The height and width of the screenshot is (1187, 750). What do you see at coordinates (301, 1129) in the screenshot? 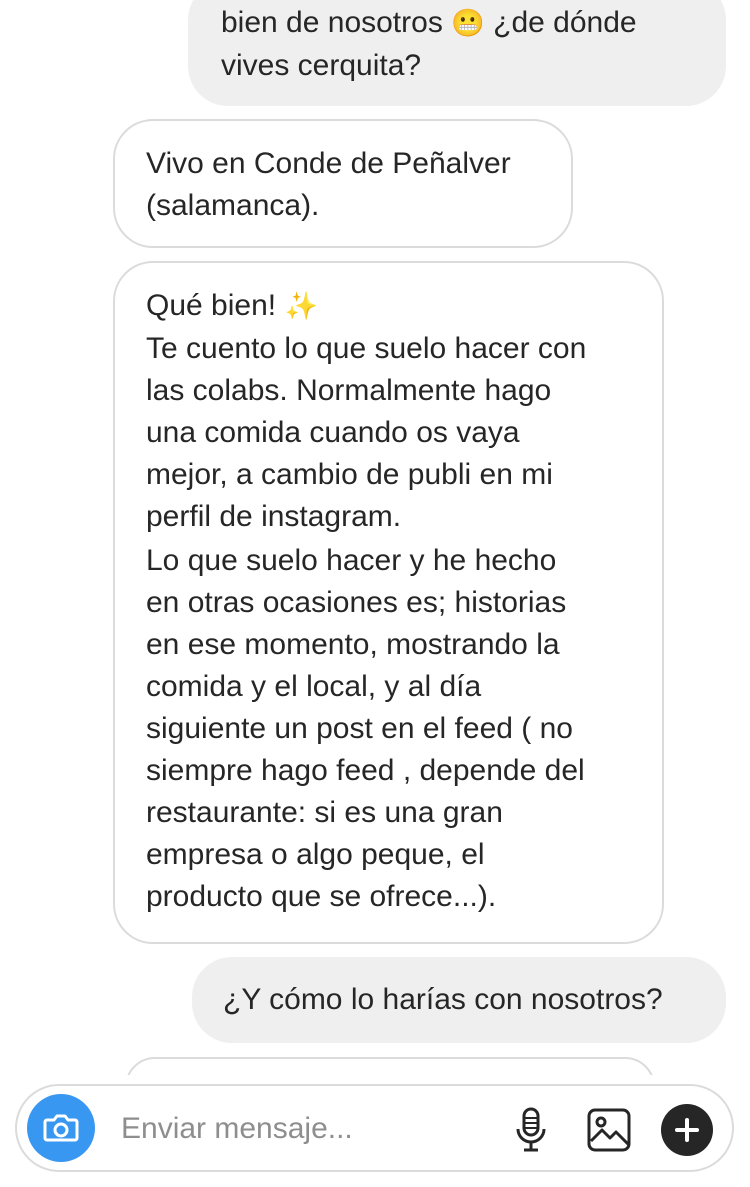
I see `message-input` at bounding box center [301, 1129].